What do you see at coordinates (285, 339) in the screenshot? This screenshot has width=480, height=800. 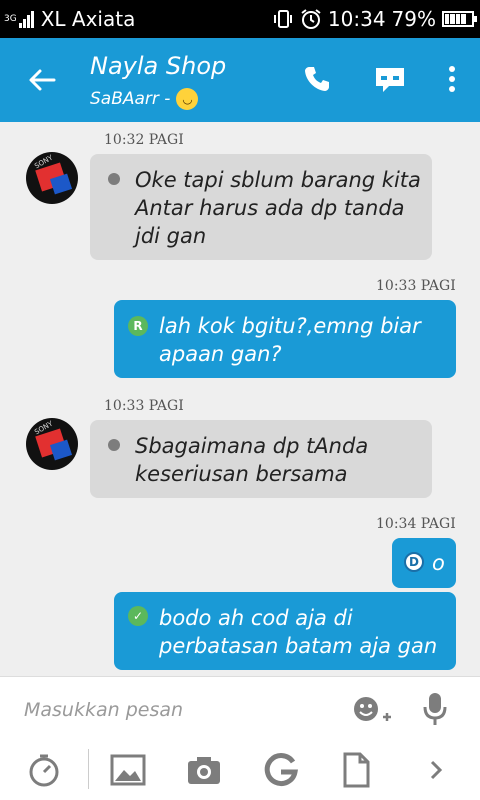 I see `message-bubble-outgoing: R lah kok bgitu?,emng biar apaan gan?` at bounding box center [285, 339].